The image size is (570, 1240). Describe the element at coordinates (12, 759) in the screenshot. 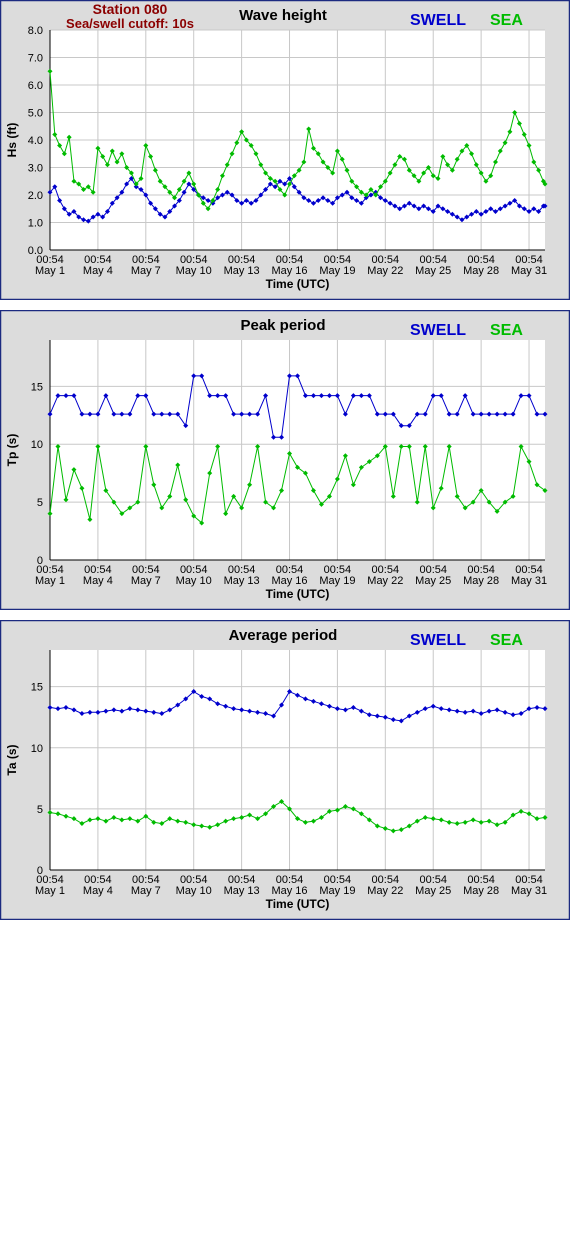

I see `y-axis-label: Ta (s)` at that location.